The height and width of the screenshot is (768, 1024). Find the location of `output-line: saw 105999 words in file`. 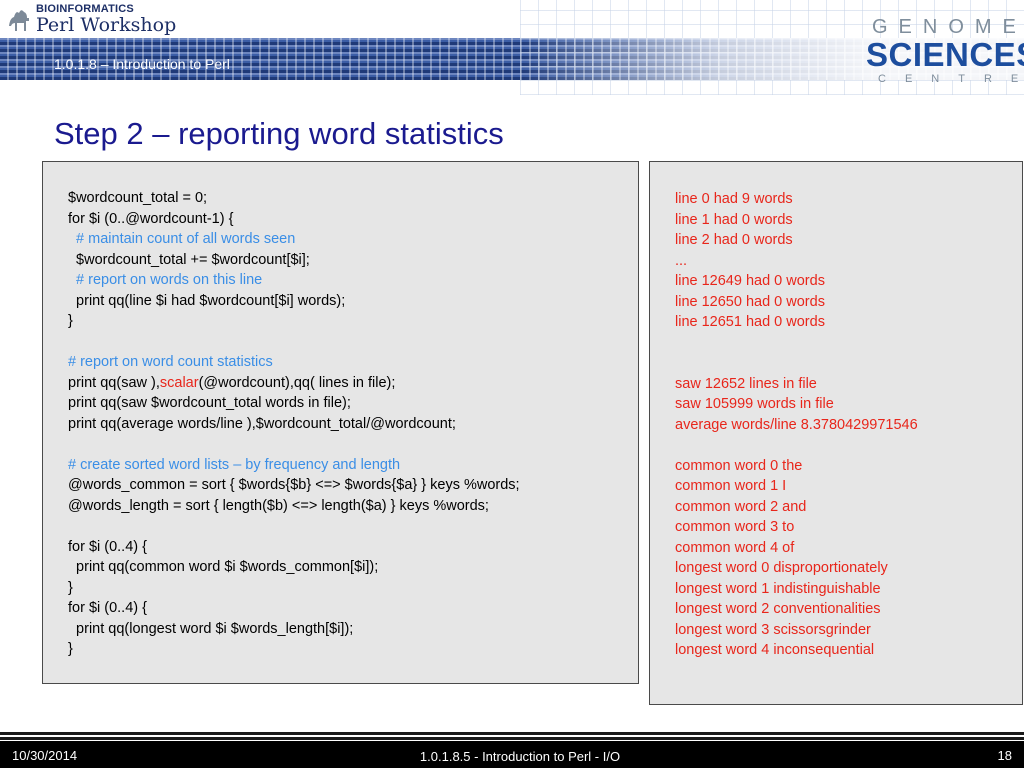

output-line: saw 105999 words in file is located at coordinates (754, 404).